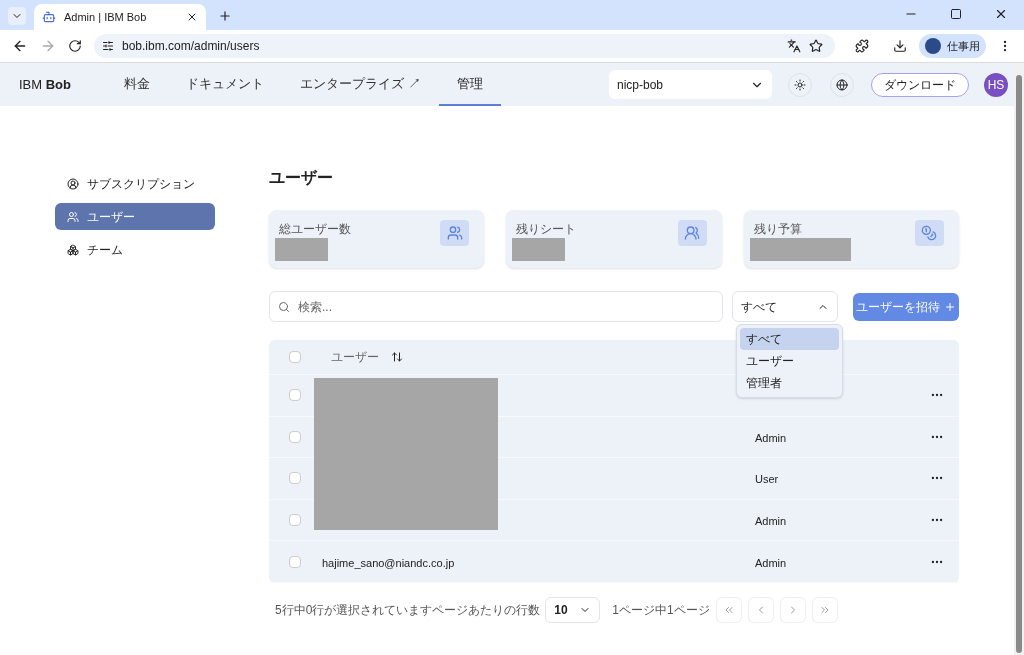 The image size is (1024, 655). What do you see at coordinates (295, 357) in the screenshot?
I see `select-all-checkbox` at bounding box center [295, 357].